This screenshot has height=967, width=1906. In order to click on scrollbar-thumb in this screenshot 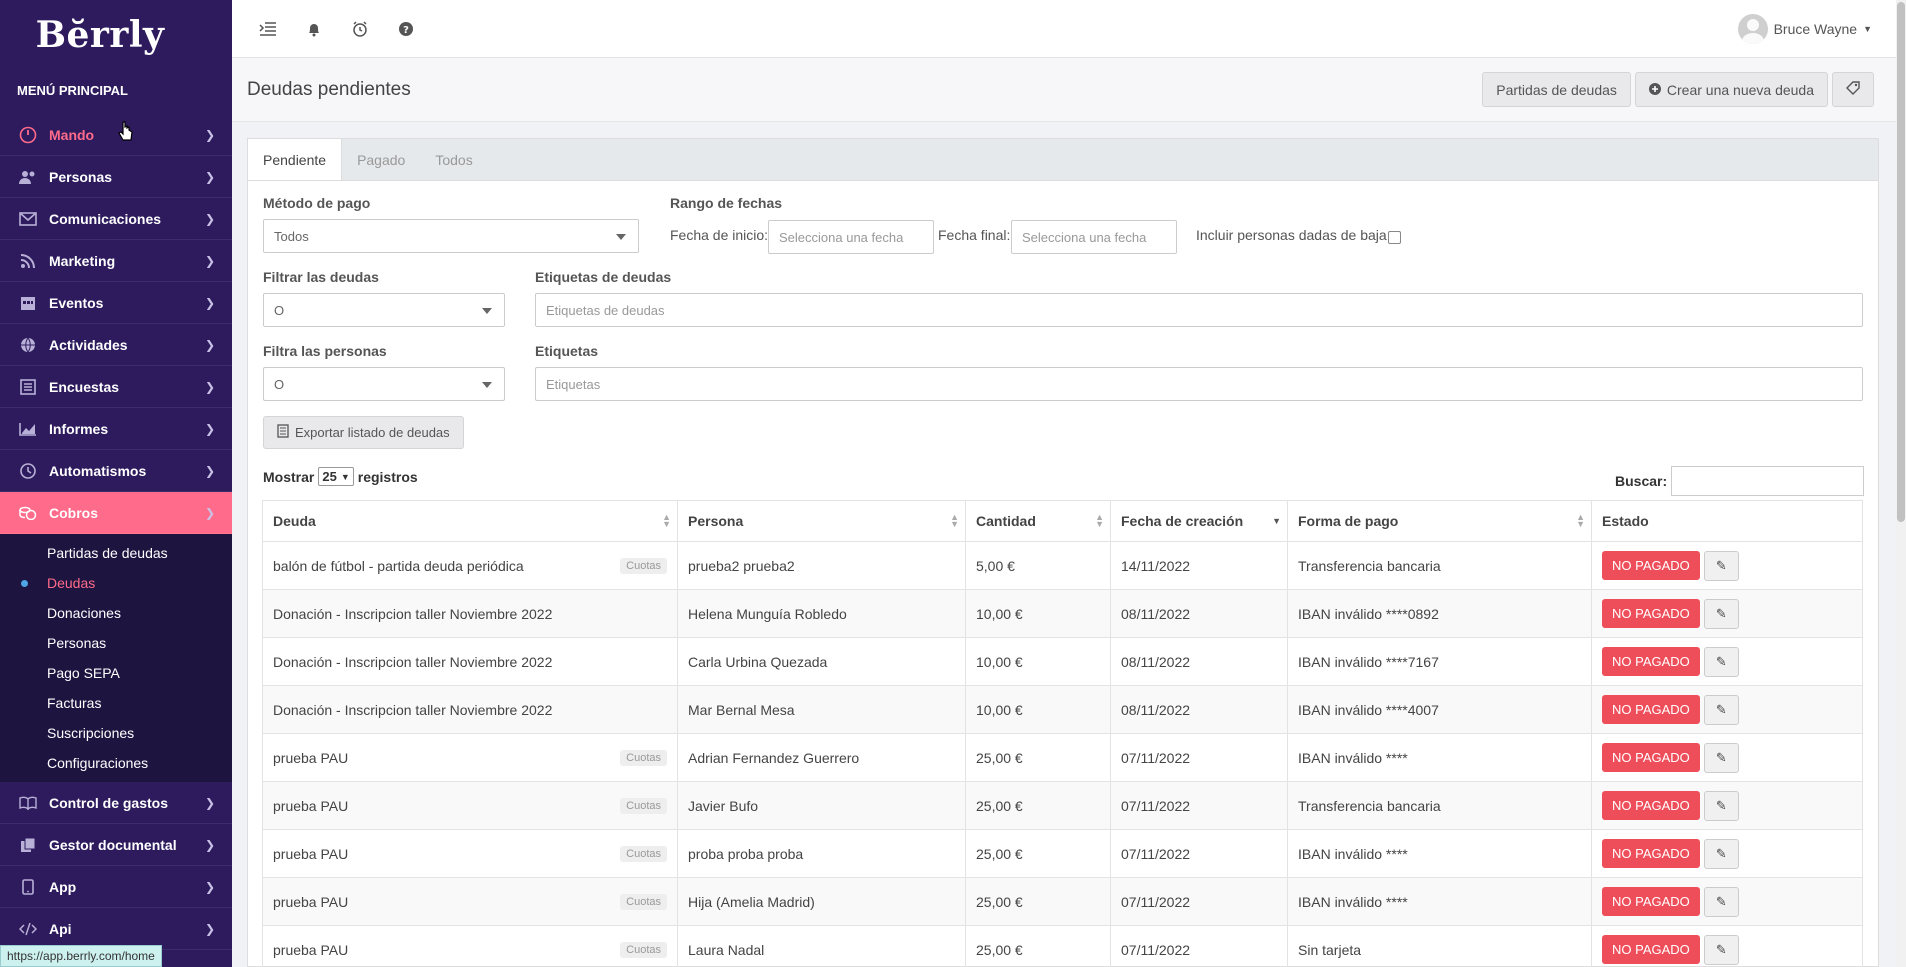, I will do `click(1901, 262)`.